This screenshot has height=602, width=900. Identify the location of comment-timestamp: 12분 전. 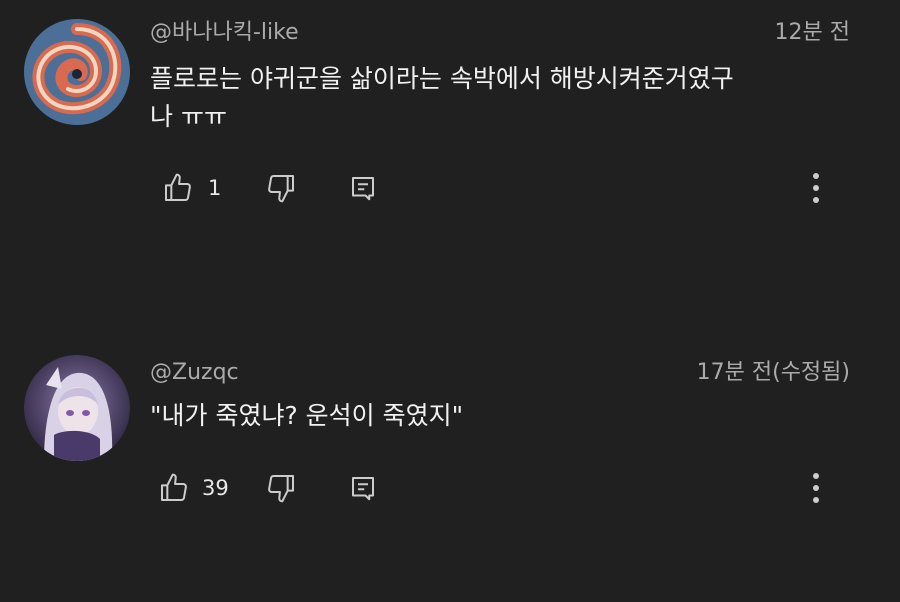
(812, 32).